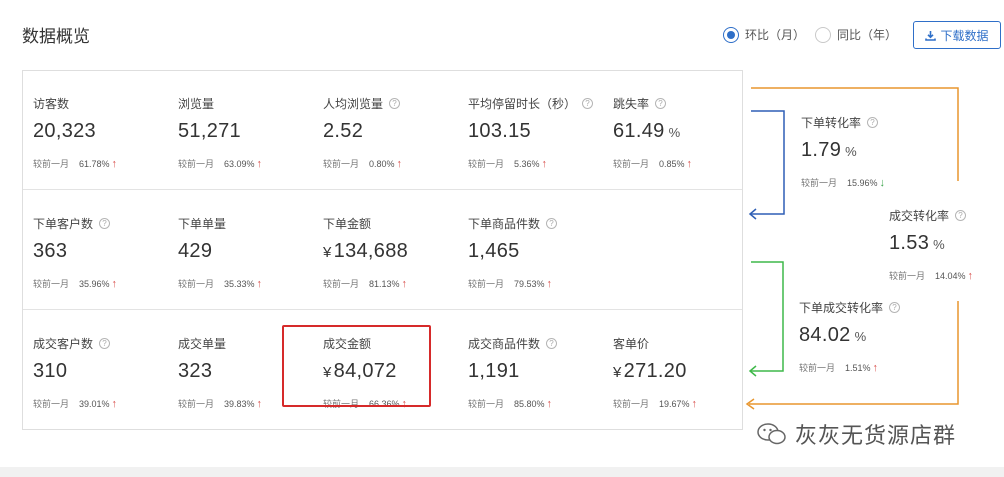 The height and width of the screenshot is (477, 1004). What do you see at coordinates (510, 283) in the screenshot?
I see `metric-comparison: 较前一月 79.53% ↑` at bounding box center [510, 283].